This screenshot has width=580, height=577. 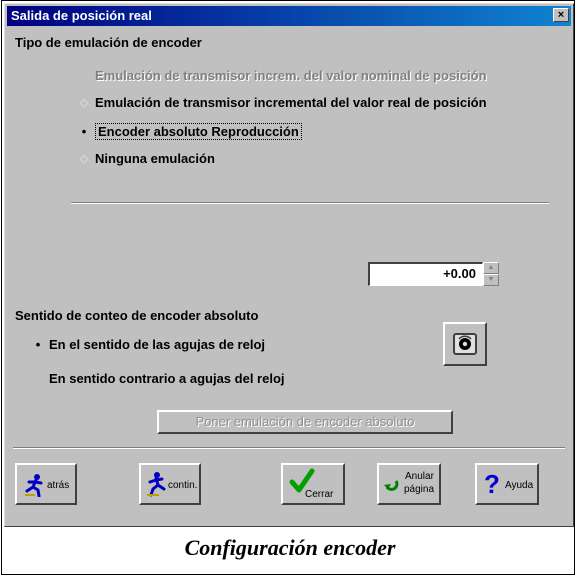 What do you see at coordinates (289, 16) in the screenshot?
I see `title-bar: Salida de posición real ×` at bounding box center [289, 16].